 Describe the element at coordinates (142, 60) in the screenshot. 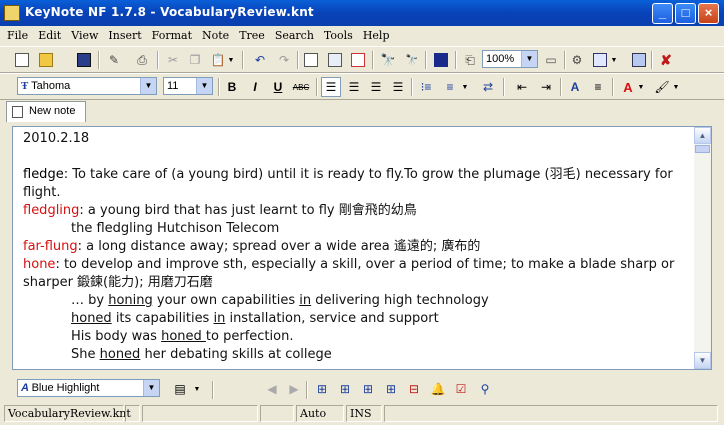

I see `print-icon: ⎙` at that location.